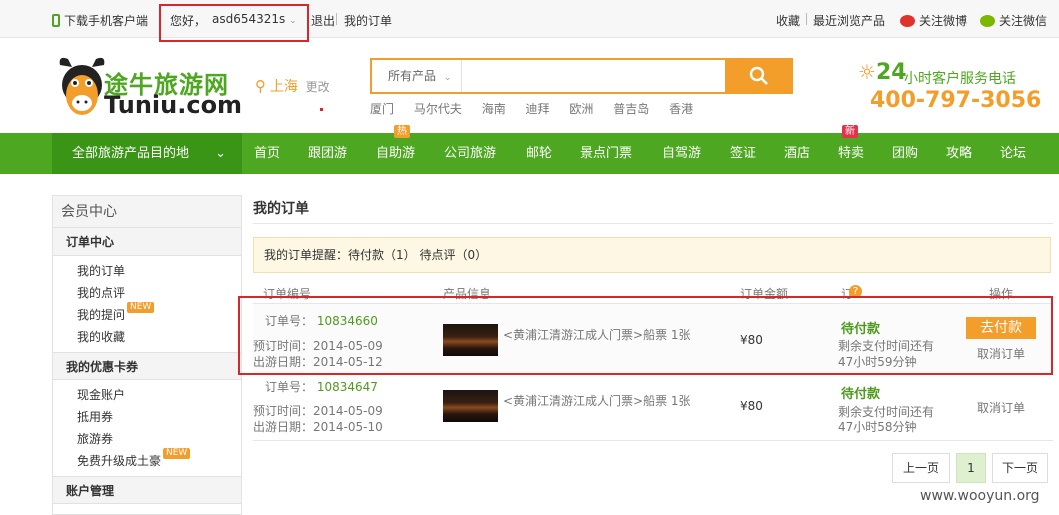 This screenshot has width=1059, height=515. Describe the element at coordinates (323, 20) in the screenshot. I see `logout-link: 退出` at that location.